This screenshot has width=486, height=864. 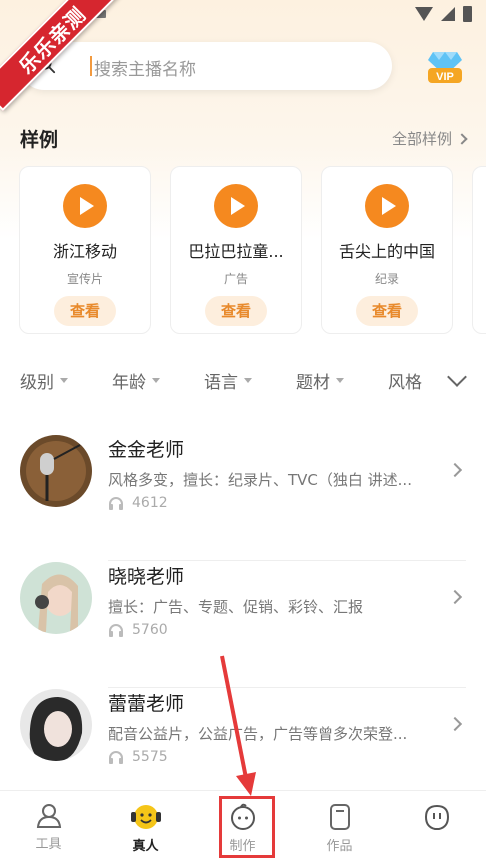 I want to click on sample-card: 浙江移动 宣传片 查看, so click(x=85, y=250).